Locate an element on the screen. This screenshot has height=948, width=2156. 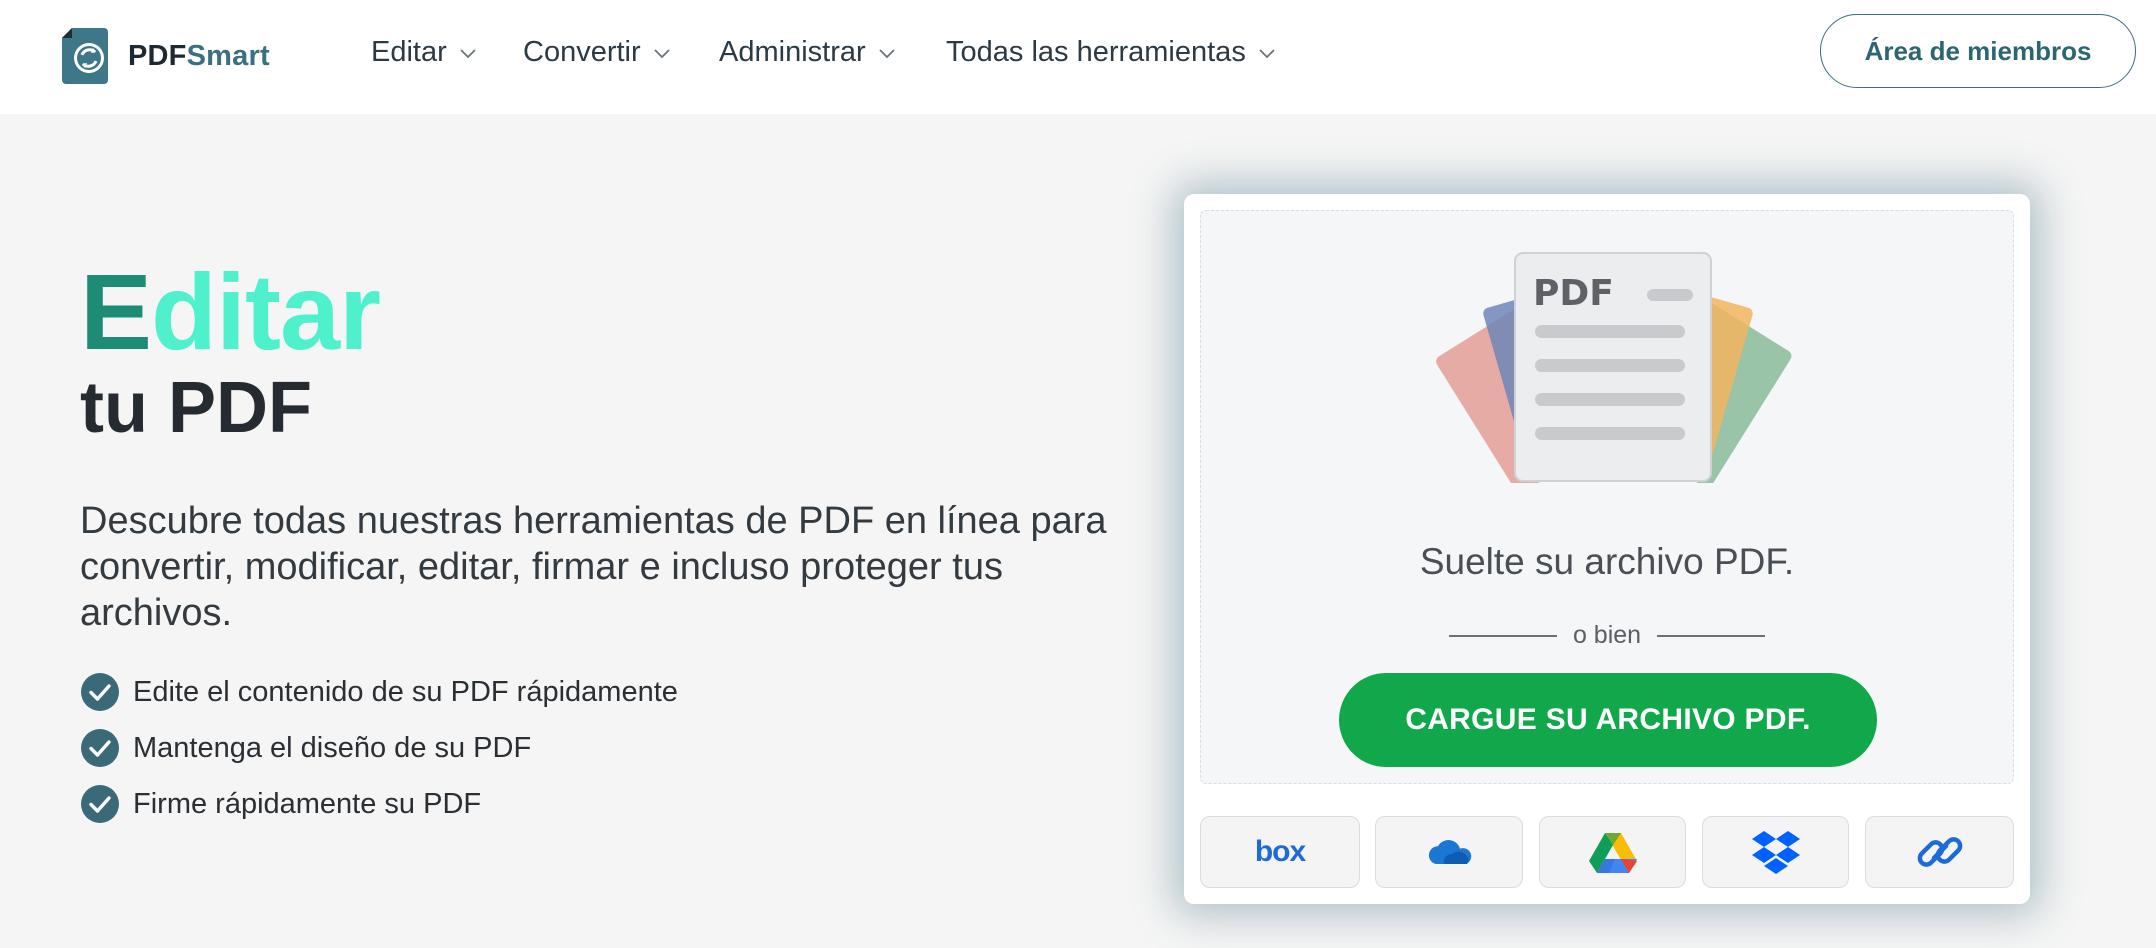
pdfsmart-logo-icon is located at coordinates (85, 56).